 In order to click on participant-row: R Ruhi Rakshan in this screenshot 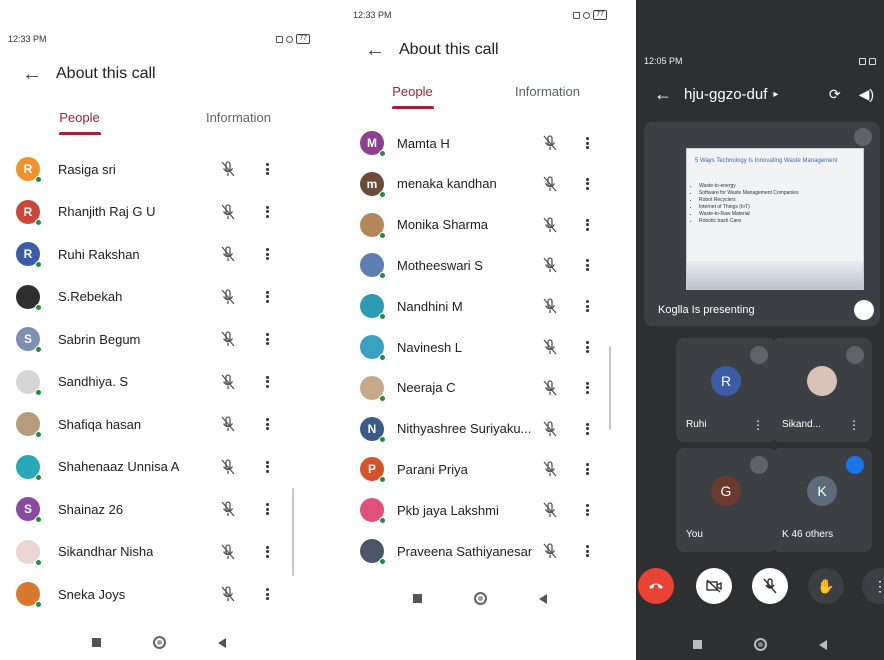, I will do `click(159, 254)`.